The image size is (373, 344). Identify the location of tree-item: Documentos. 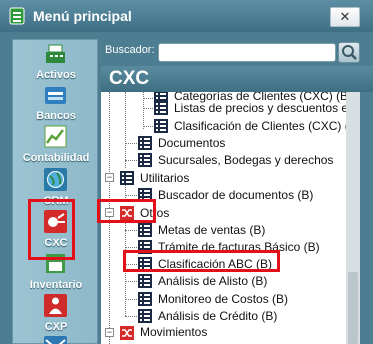
(191, 143).